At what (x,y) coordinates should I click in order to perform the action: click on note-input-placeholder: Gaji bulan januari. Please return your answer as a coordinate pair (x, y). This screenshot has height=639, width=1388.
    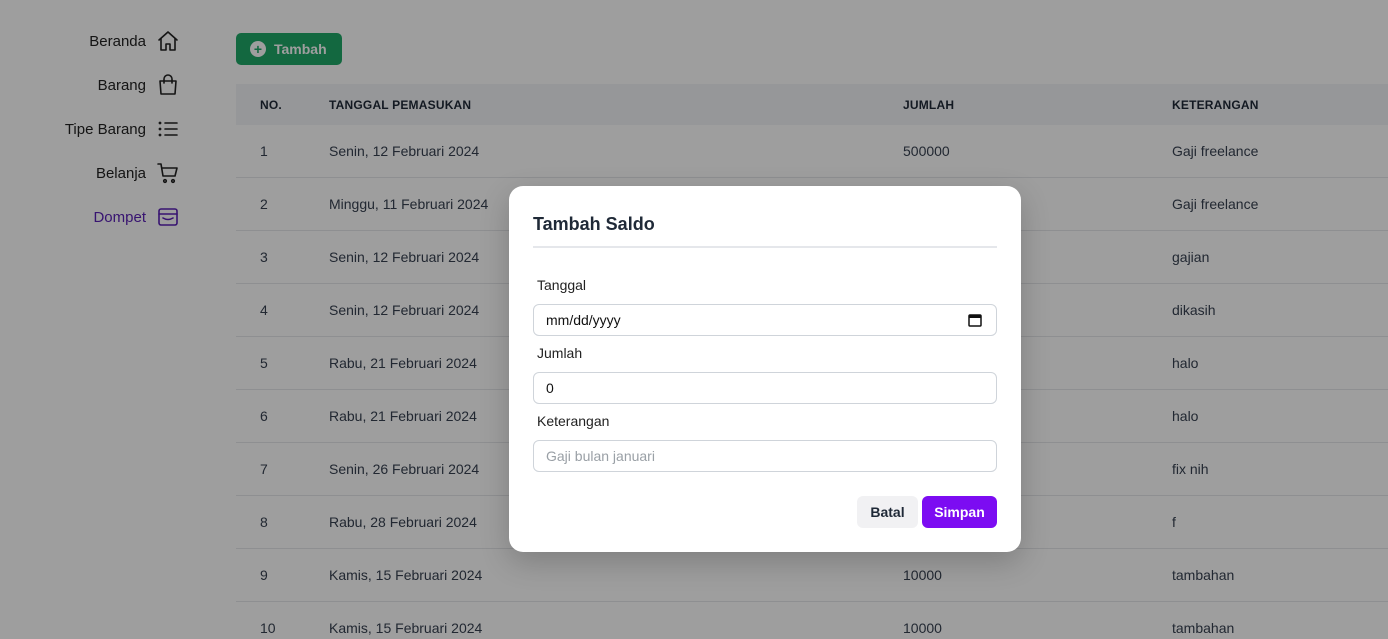
    Looking at the image, I should click on (600, 456).